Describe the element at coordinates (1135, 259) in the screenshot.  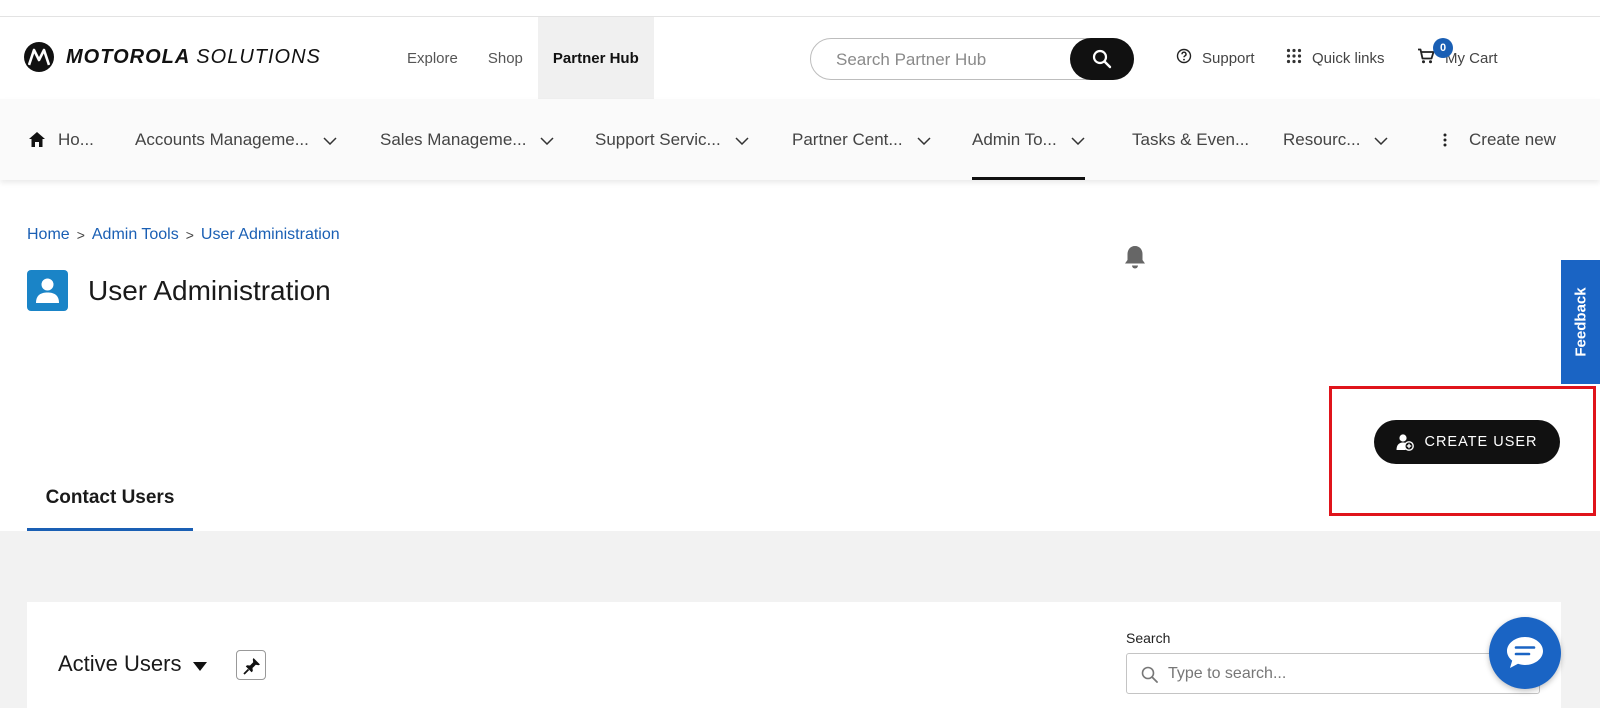
I see `bell-icon` at that location.